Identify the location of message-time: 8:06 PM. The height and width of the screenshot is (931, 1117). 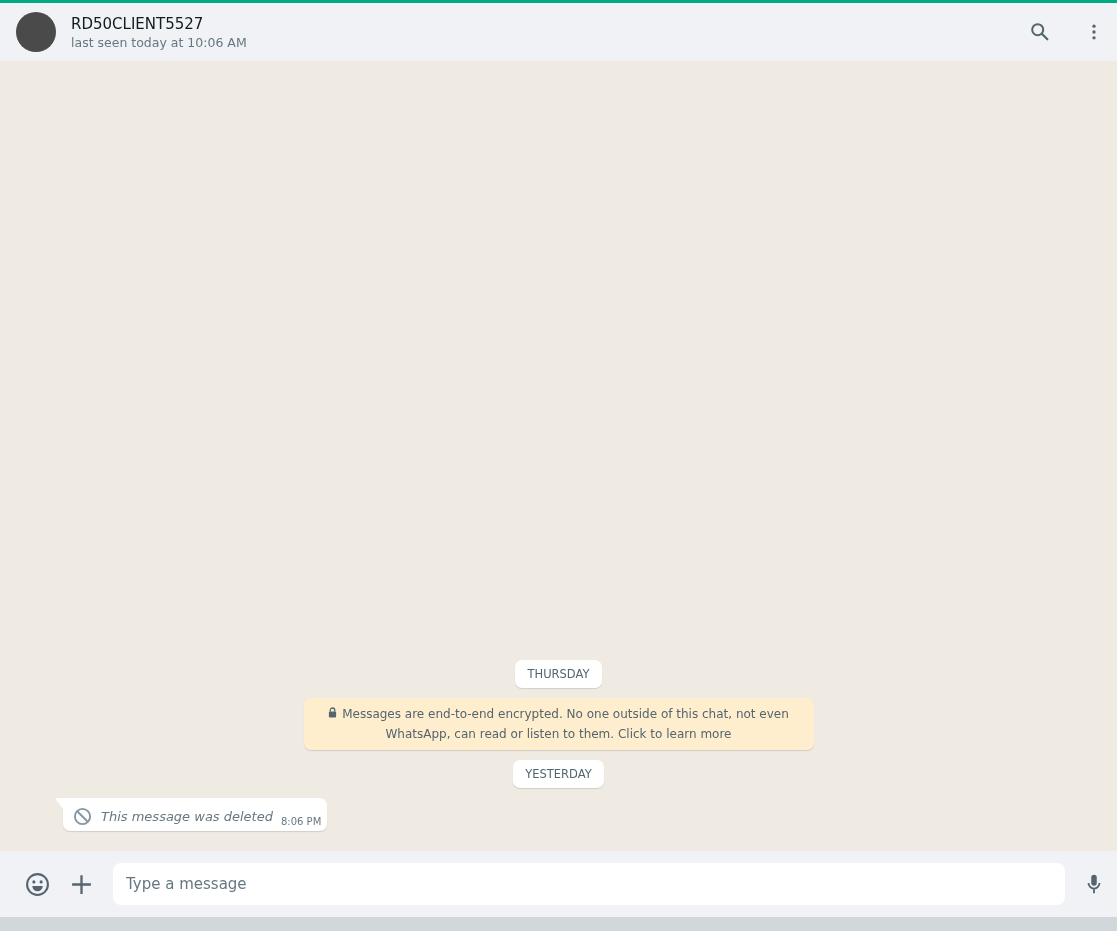
(301, 821).